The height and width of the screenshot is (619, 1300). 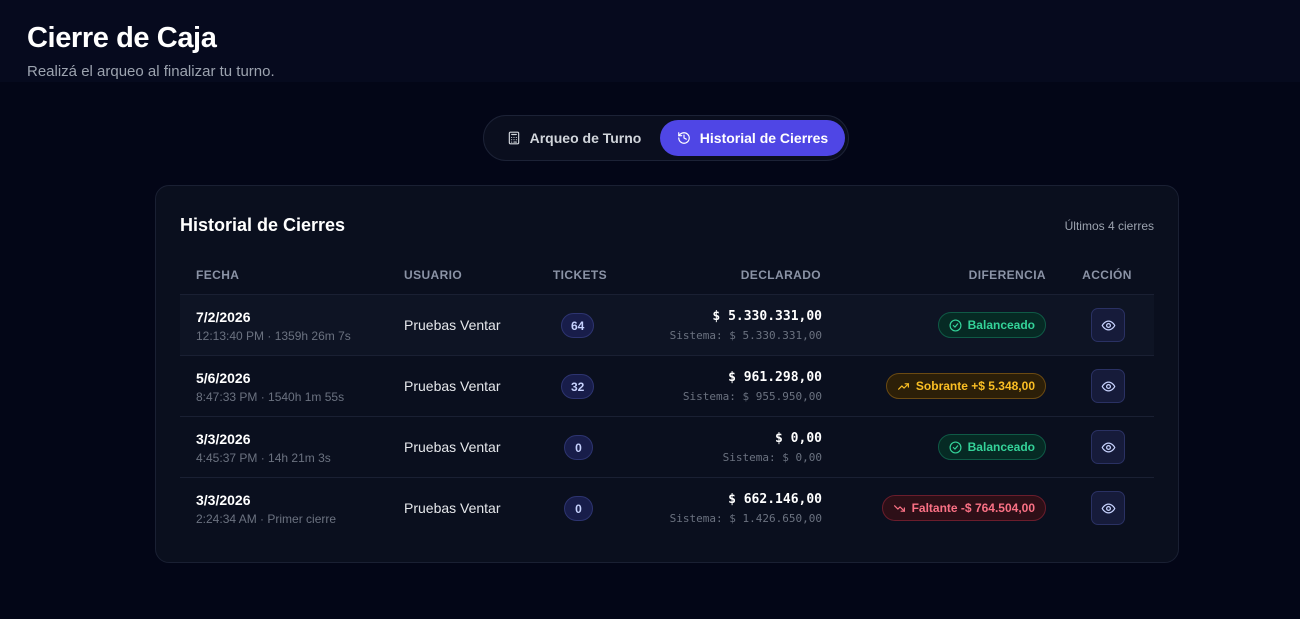 What do you see at coordinates (1007, 275) in the screenshot?
I see `column-header-diferencia: DIFERENCIA` at bounding box center [1007, 275].